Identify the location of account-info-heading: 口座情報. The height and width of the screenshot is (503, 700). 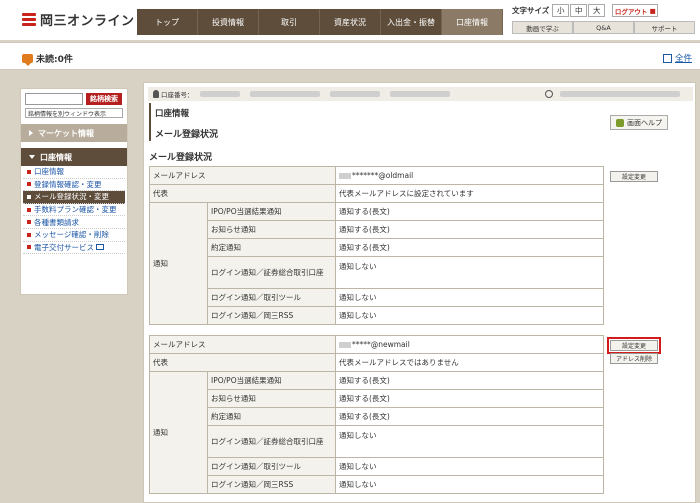
(74, 157).